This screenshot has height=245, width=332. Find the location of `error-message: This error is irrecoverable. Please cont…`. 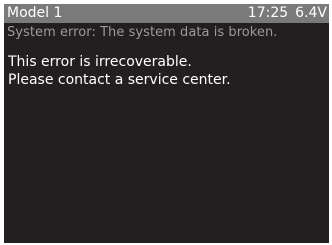

error-message: This error is irrecoverable. Please cont… is located at coordinates (119, 71).